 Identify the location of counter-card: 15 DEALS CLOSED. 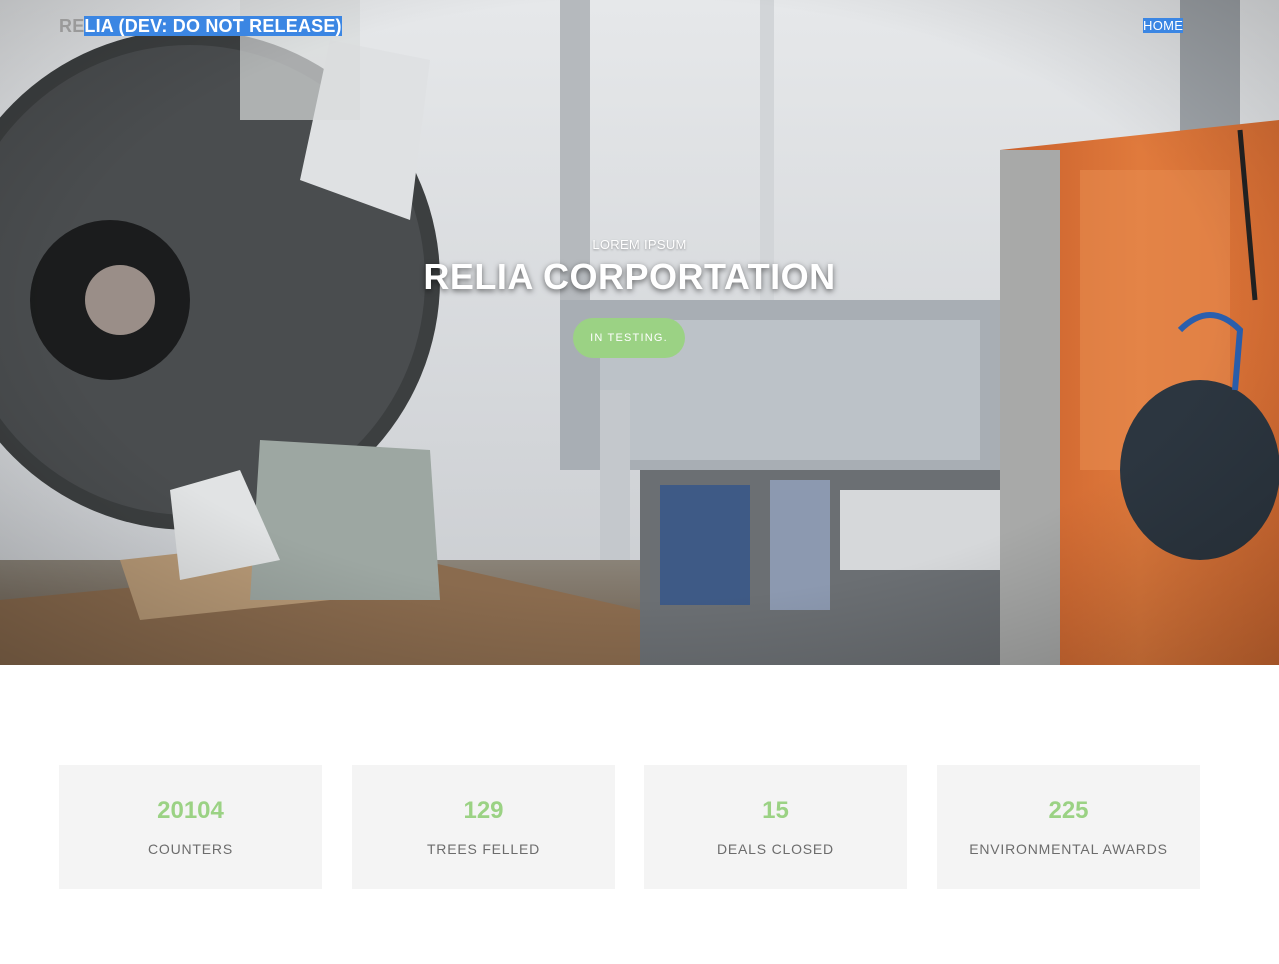
(775, 827).